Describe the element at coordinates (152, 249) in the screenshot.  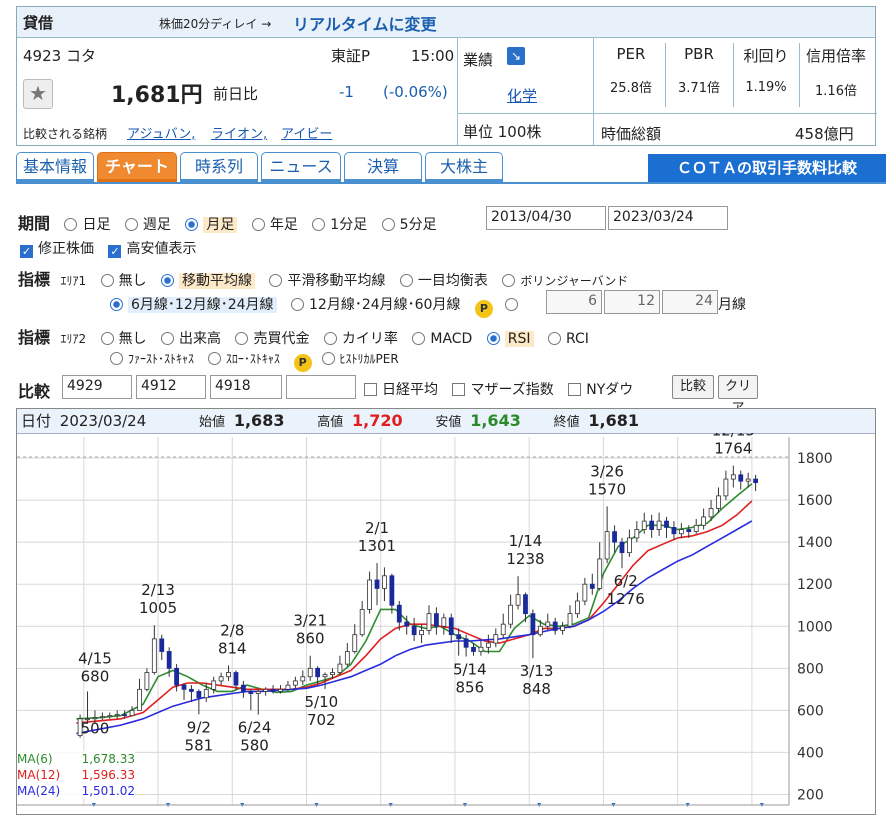
I see `highlow-checkbox: ✓ 高安値表示` at that location.